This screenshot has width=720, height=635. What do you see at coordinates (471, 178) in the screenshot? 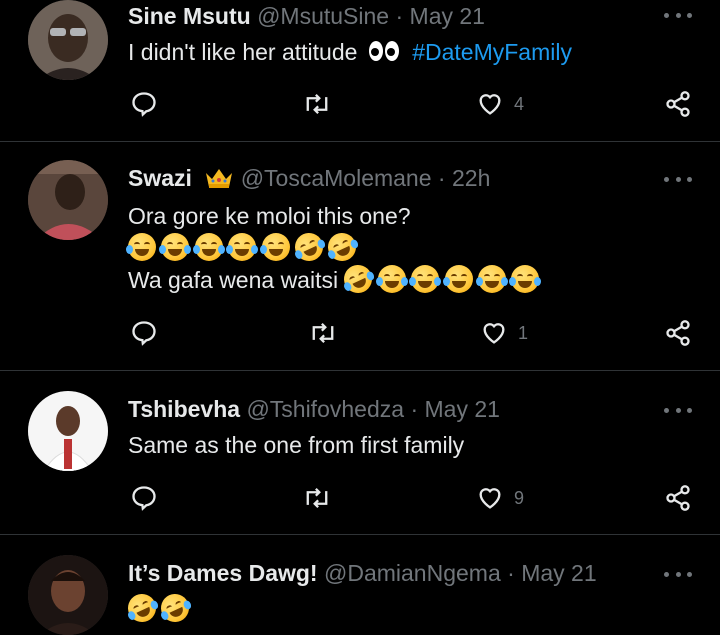
I see `timestamp: 22h` at bounding box center [471, 178].